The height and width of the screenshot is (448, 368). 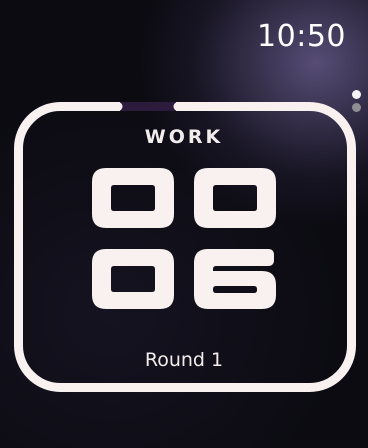 I want to click on status-clock: 10:50, so click(x=301, y=36).